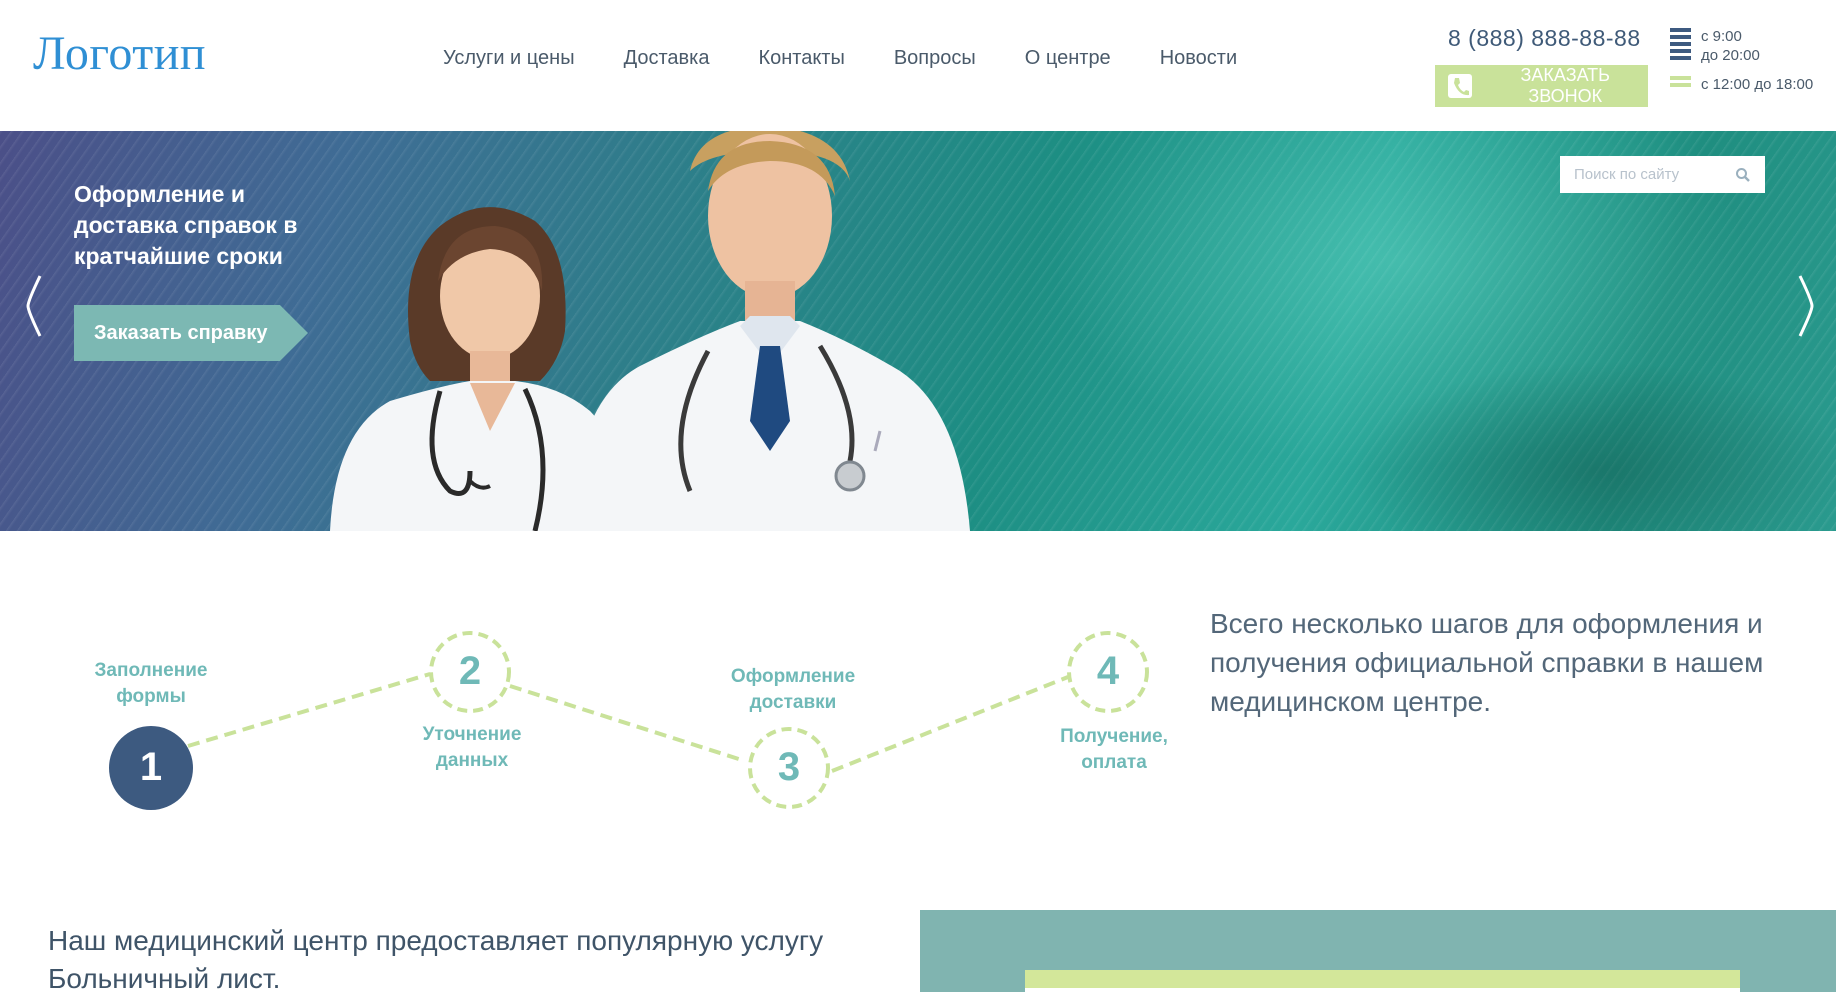  I want to click on working-hours: с 9:00 до 20:00 с 12:00 до 18:00, so click(1741, 60).